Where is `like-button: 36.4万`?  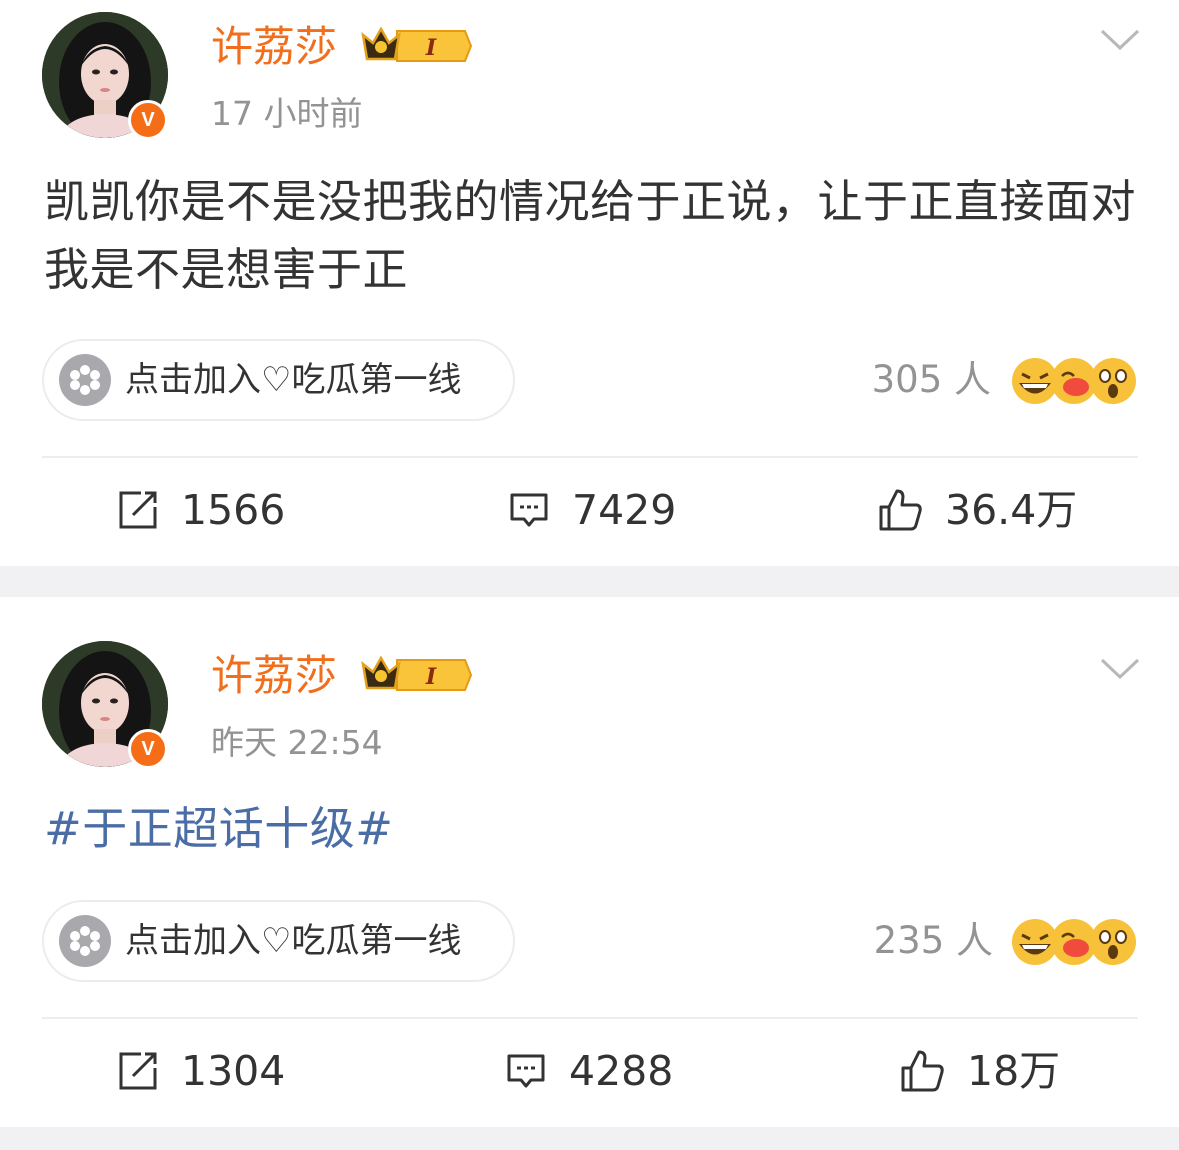
like-button: 36.4万 is located at coordinates (977, 510).